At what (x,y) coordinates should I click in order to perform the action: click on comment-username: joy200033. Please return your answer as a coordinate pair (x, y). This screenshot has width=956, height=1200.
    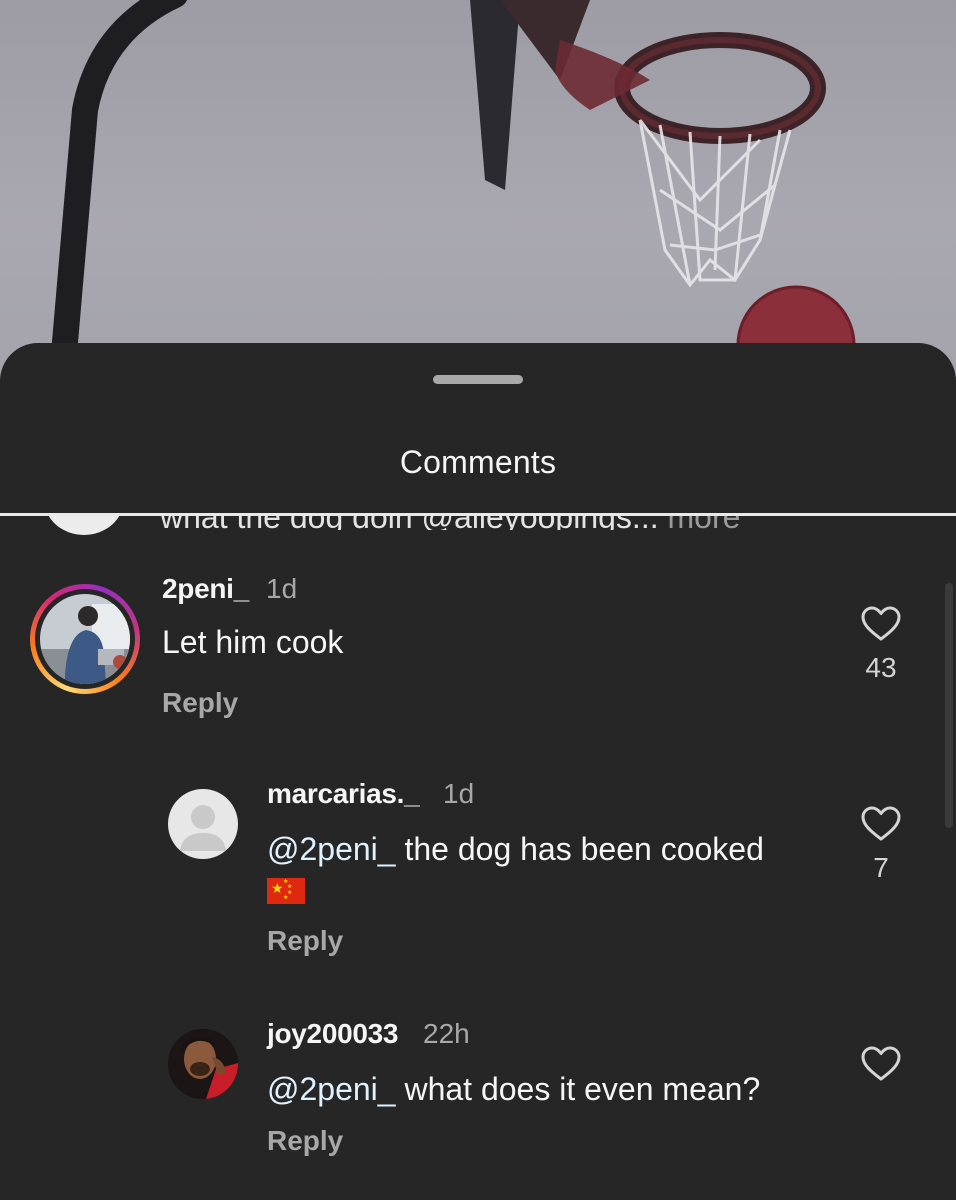
    Looking at the image, I should click on (333, 1034).